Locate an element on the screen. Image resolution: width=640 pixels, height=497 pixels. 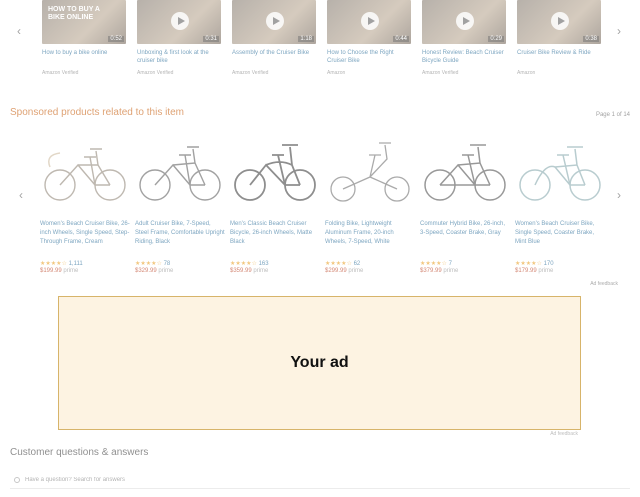
product-price: $379.99 prime is located at coordinates (465, 271).